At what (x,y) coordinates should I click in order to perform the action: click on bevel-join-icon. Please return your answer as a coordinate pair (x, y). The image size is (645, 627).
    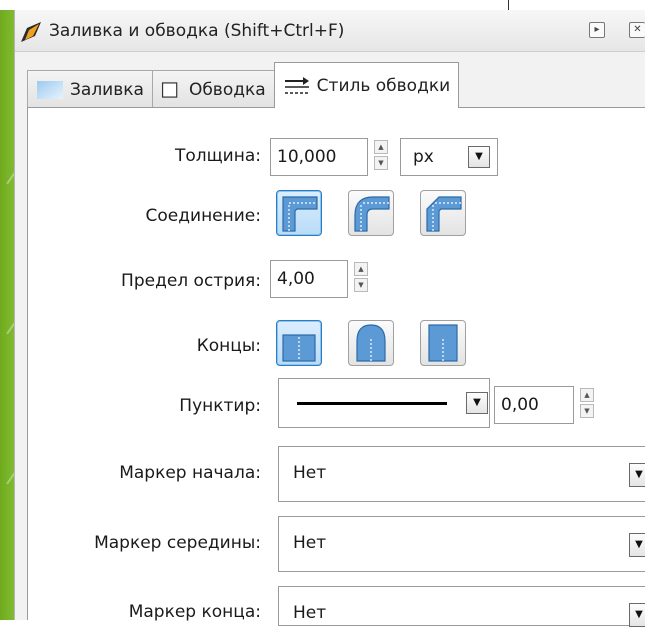
    Looking at the image, I should click on (444, 214).